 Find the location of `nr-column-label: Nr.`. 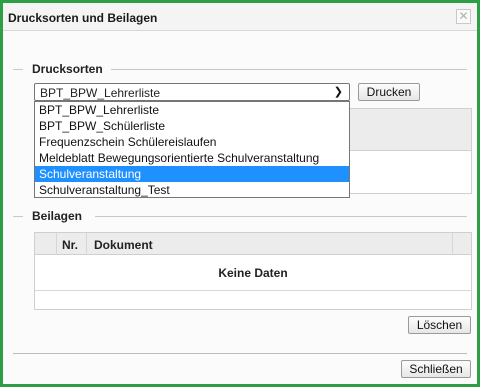

nr-column-label: Nr. is located at coordinates (70, 245).